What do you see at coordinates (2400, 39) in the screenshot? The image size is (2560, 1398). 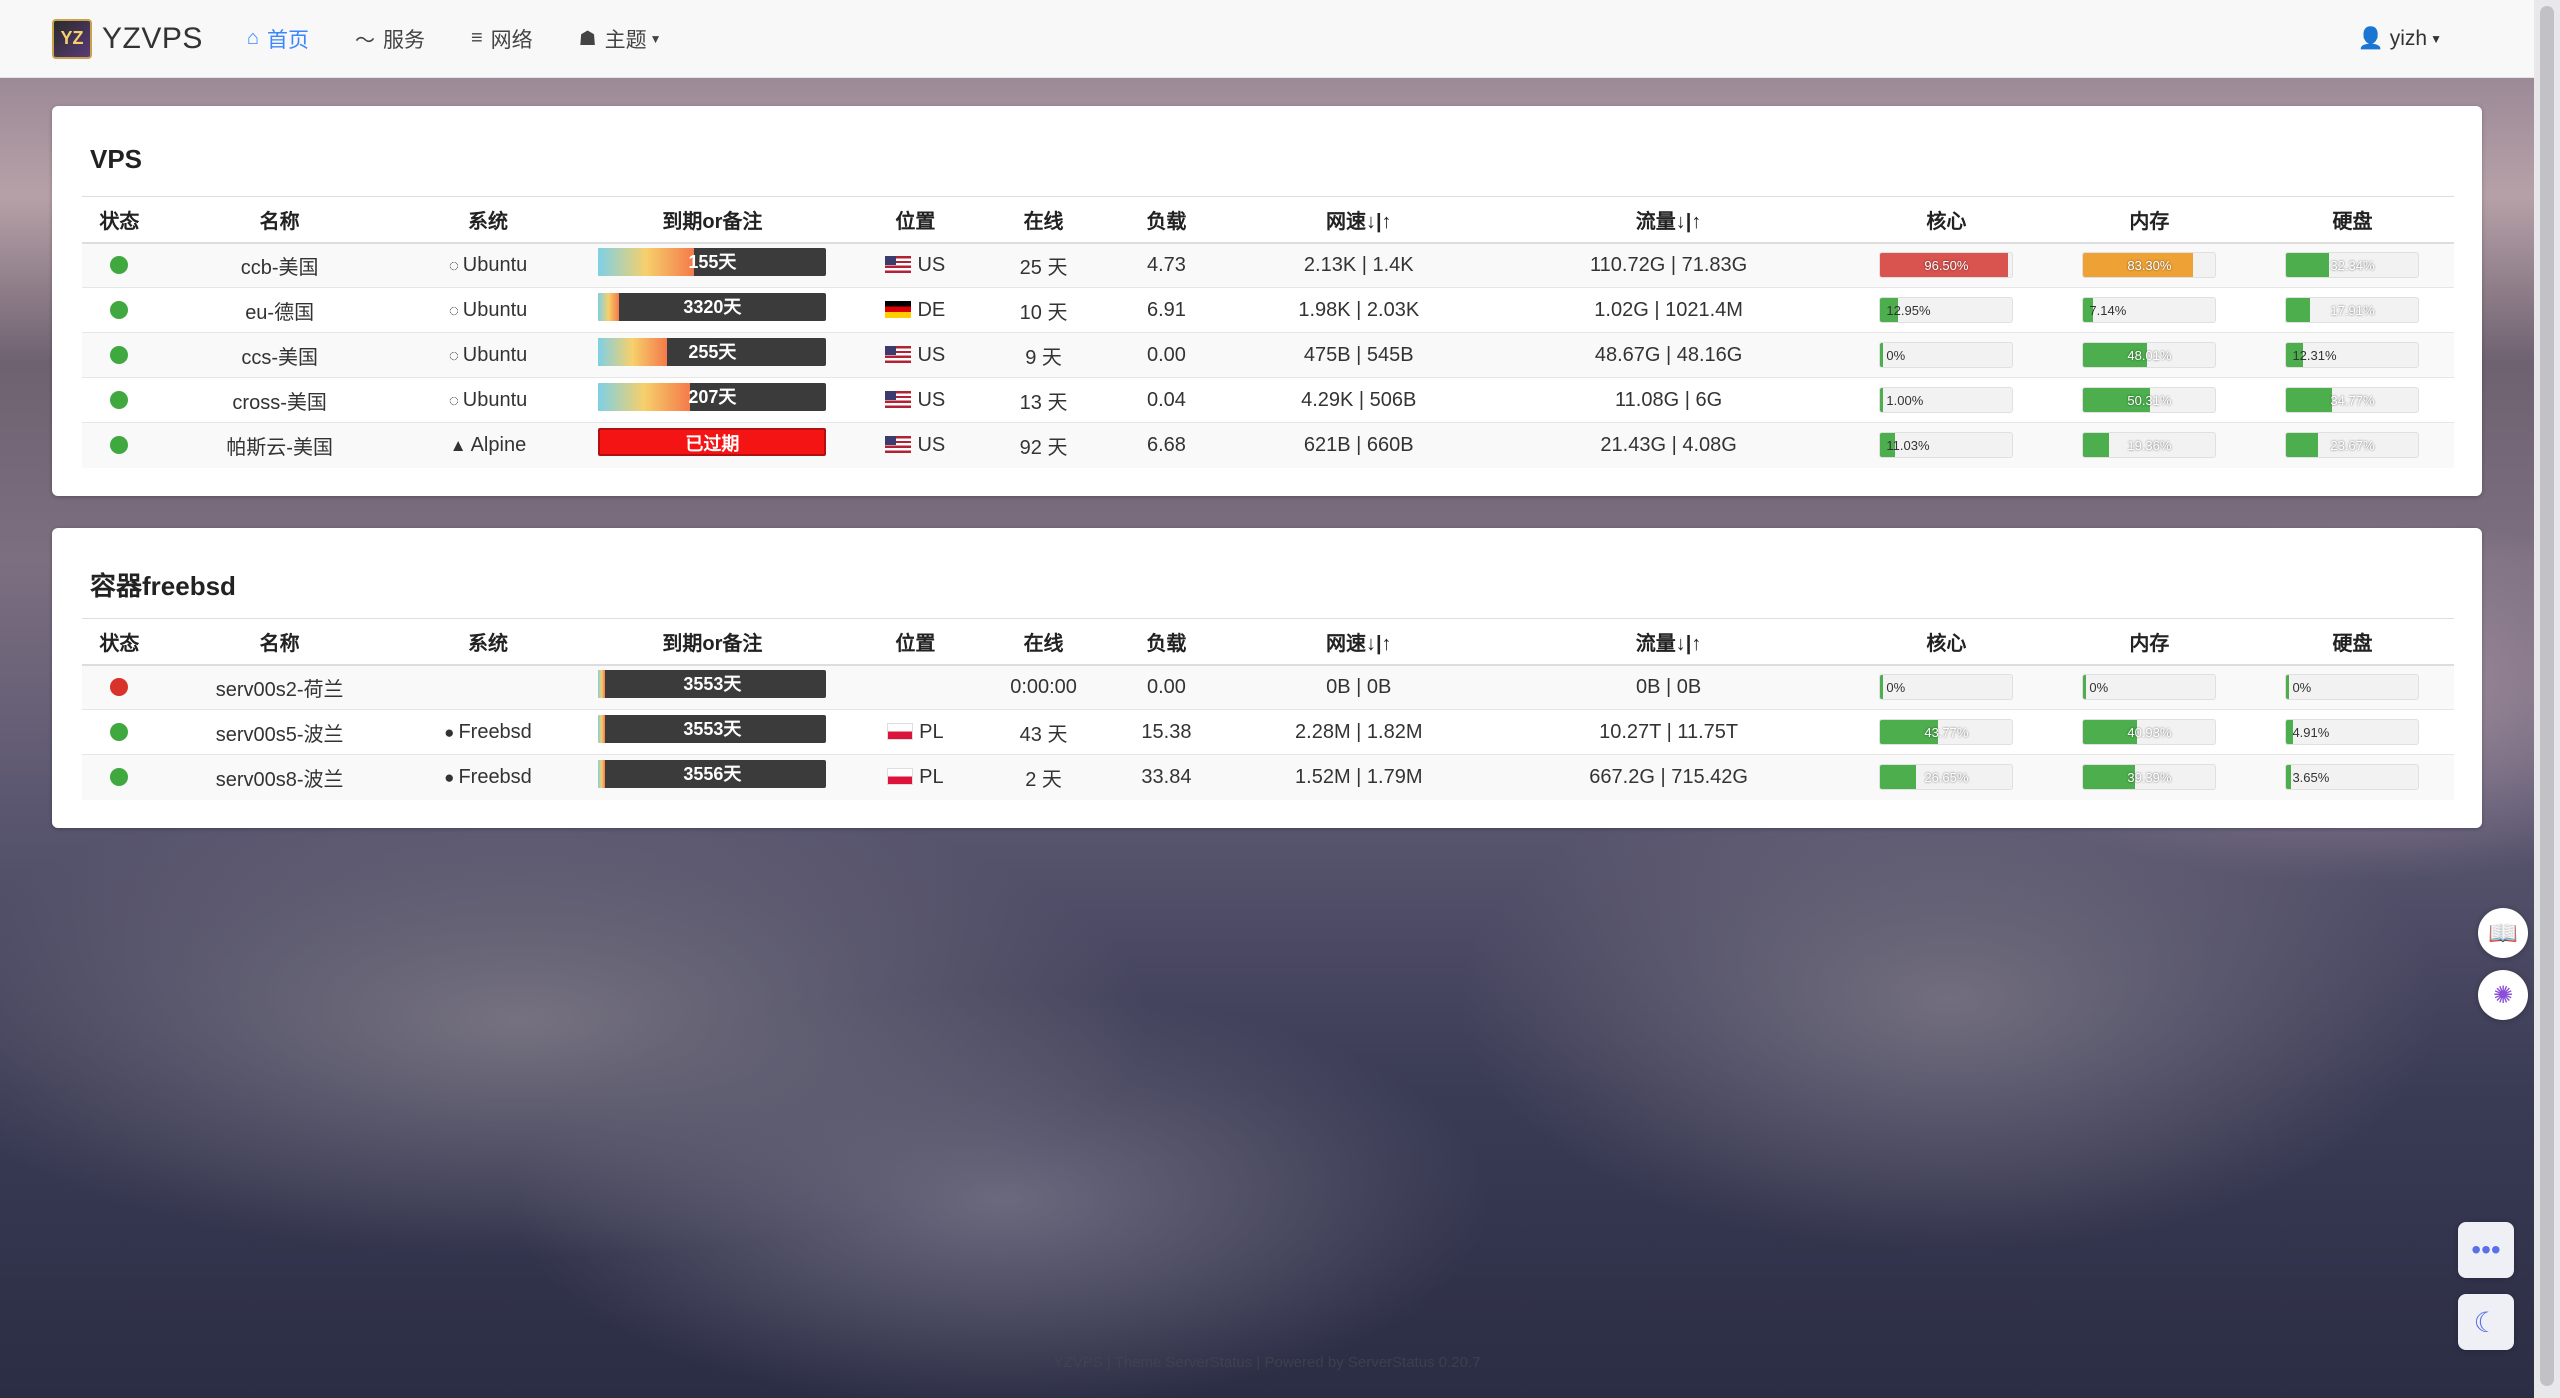 I see `user-menu: 👤 yizh ▼` at bounding box center [2400, 39].